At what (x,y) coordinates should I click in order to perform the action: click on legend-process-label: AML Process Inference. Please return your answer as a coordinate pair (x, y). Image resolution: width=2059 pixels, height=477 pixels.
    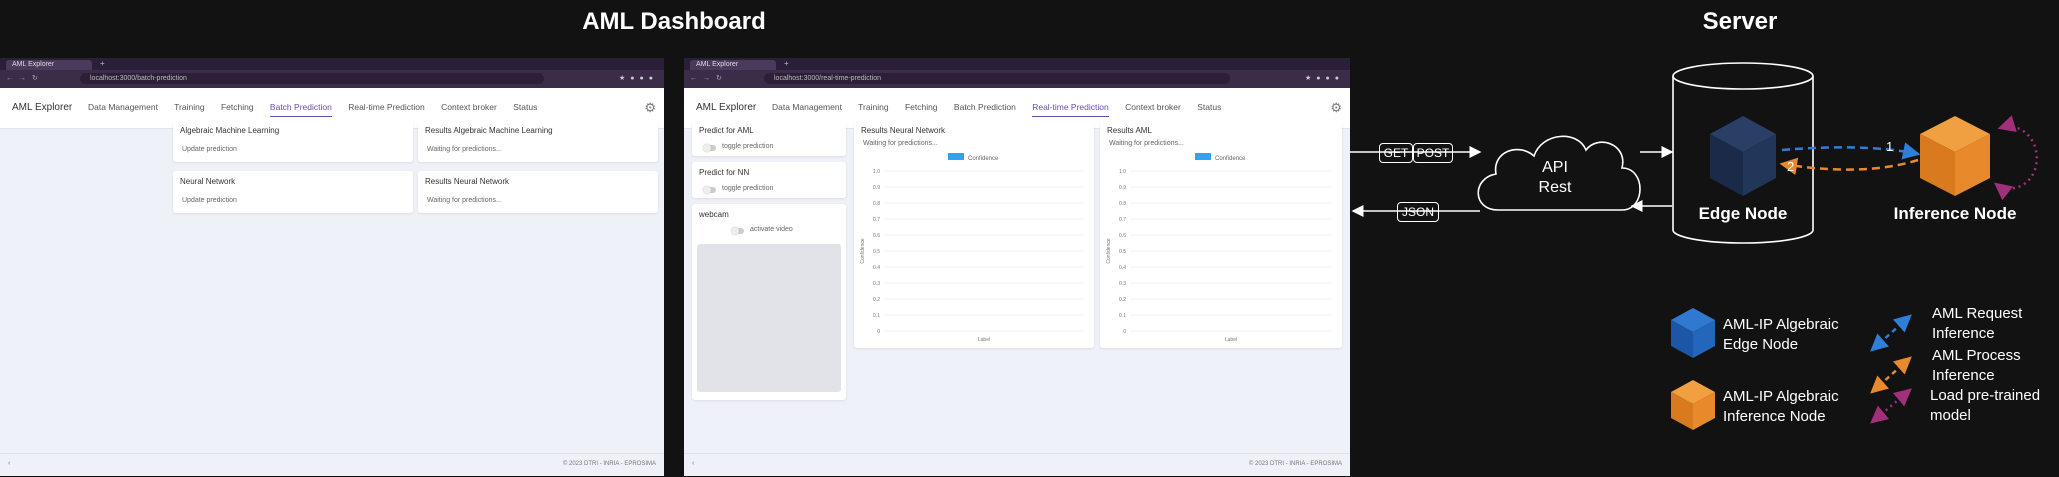
    Looking at the image, I should click on (1976, 365).